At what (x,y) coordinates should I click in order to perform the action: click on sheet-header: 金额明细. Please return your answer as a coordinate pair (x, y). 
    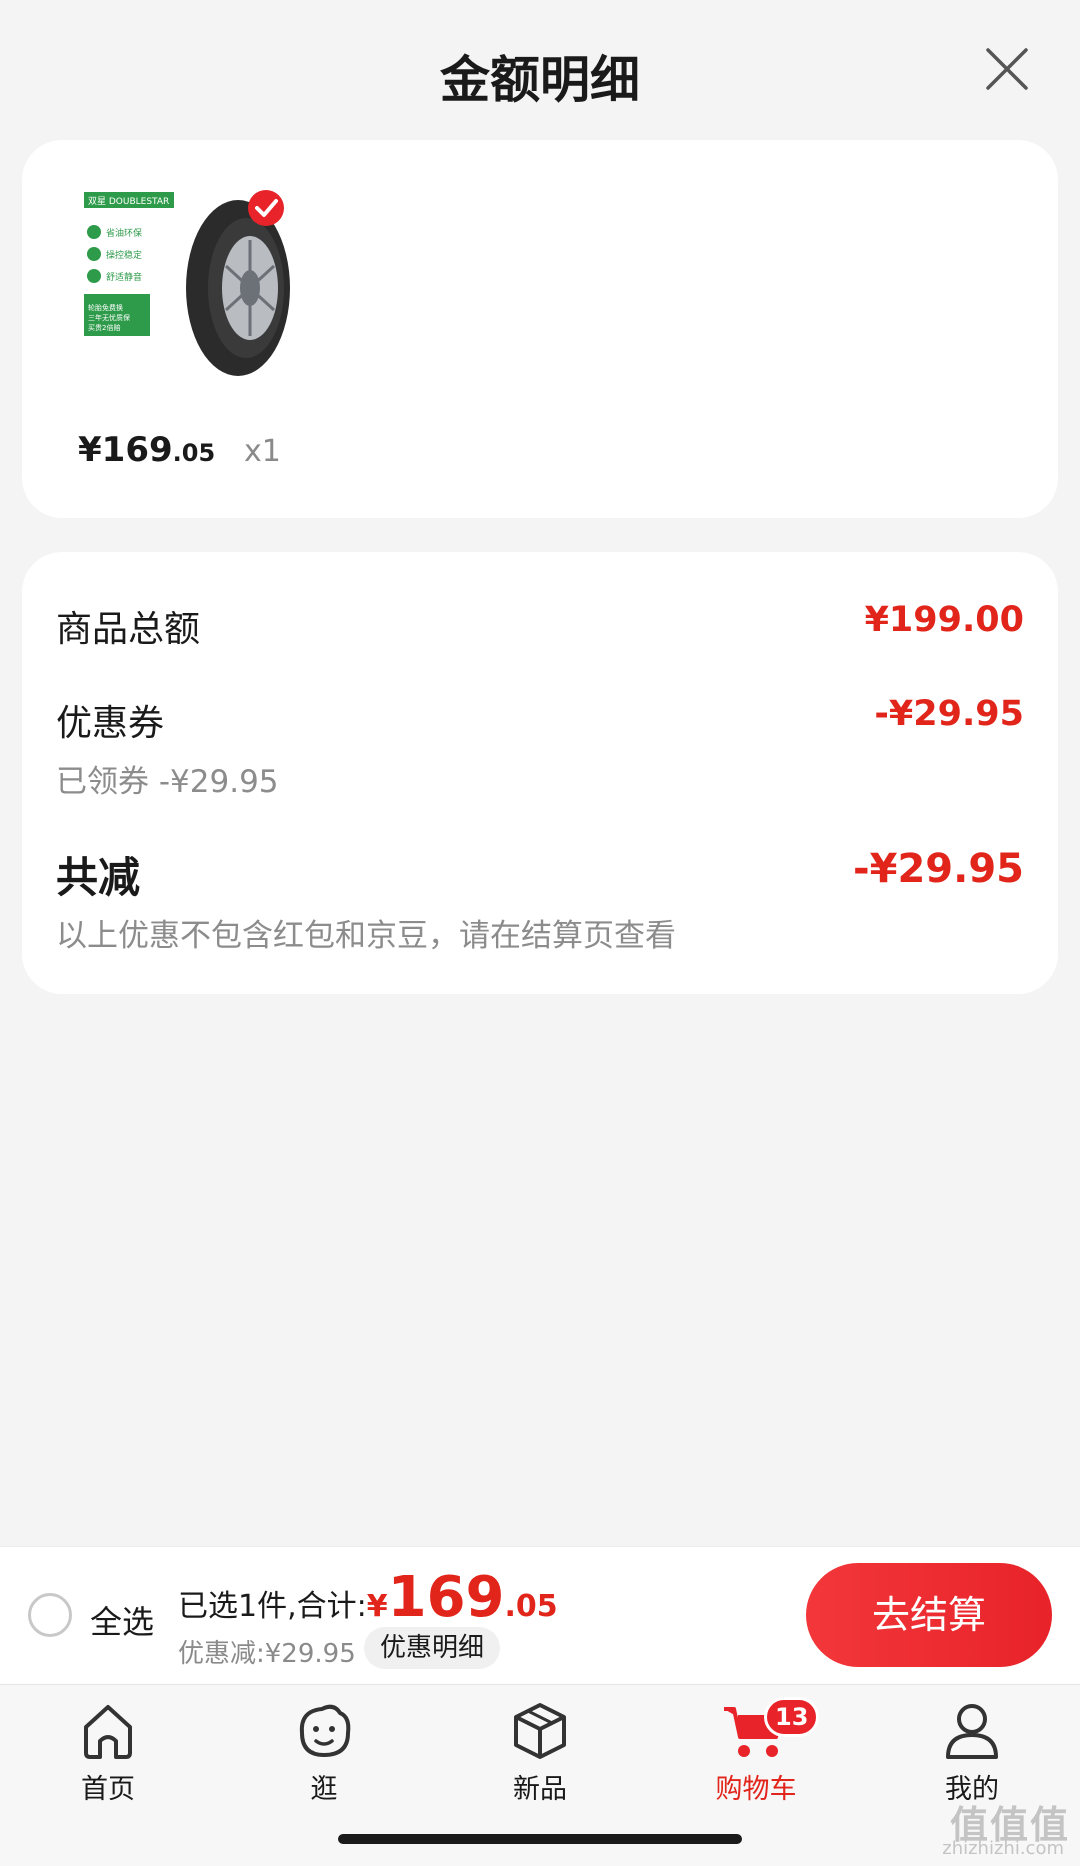
    Looking at the image, I should click on (540, 70).